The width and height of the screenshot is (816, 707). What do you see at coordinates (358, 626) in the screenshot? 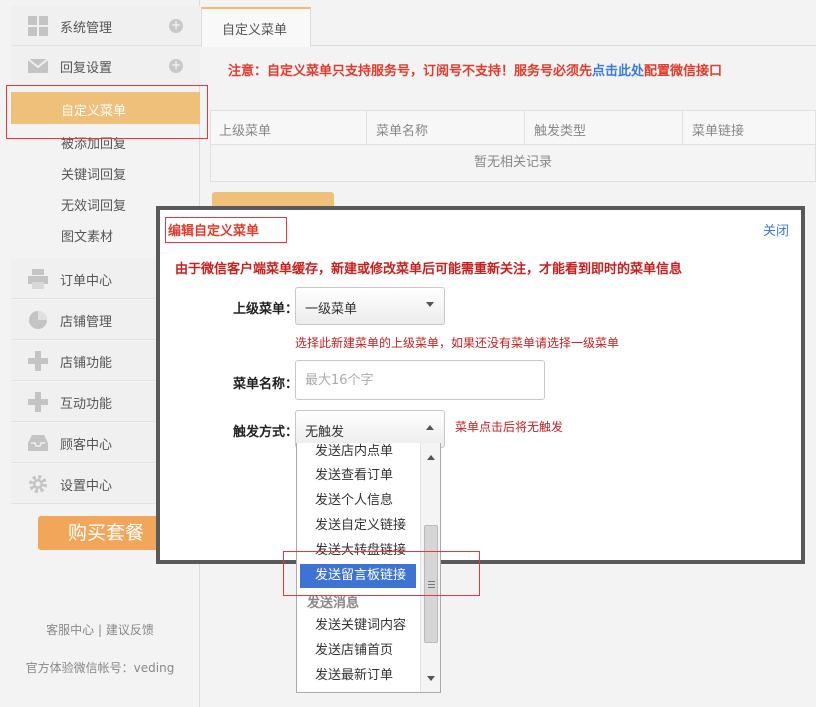
I see `dropdown-option: 发送关键词内容` at bounding box center [358, 626].